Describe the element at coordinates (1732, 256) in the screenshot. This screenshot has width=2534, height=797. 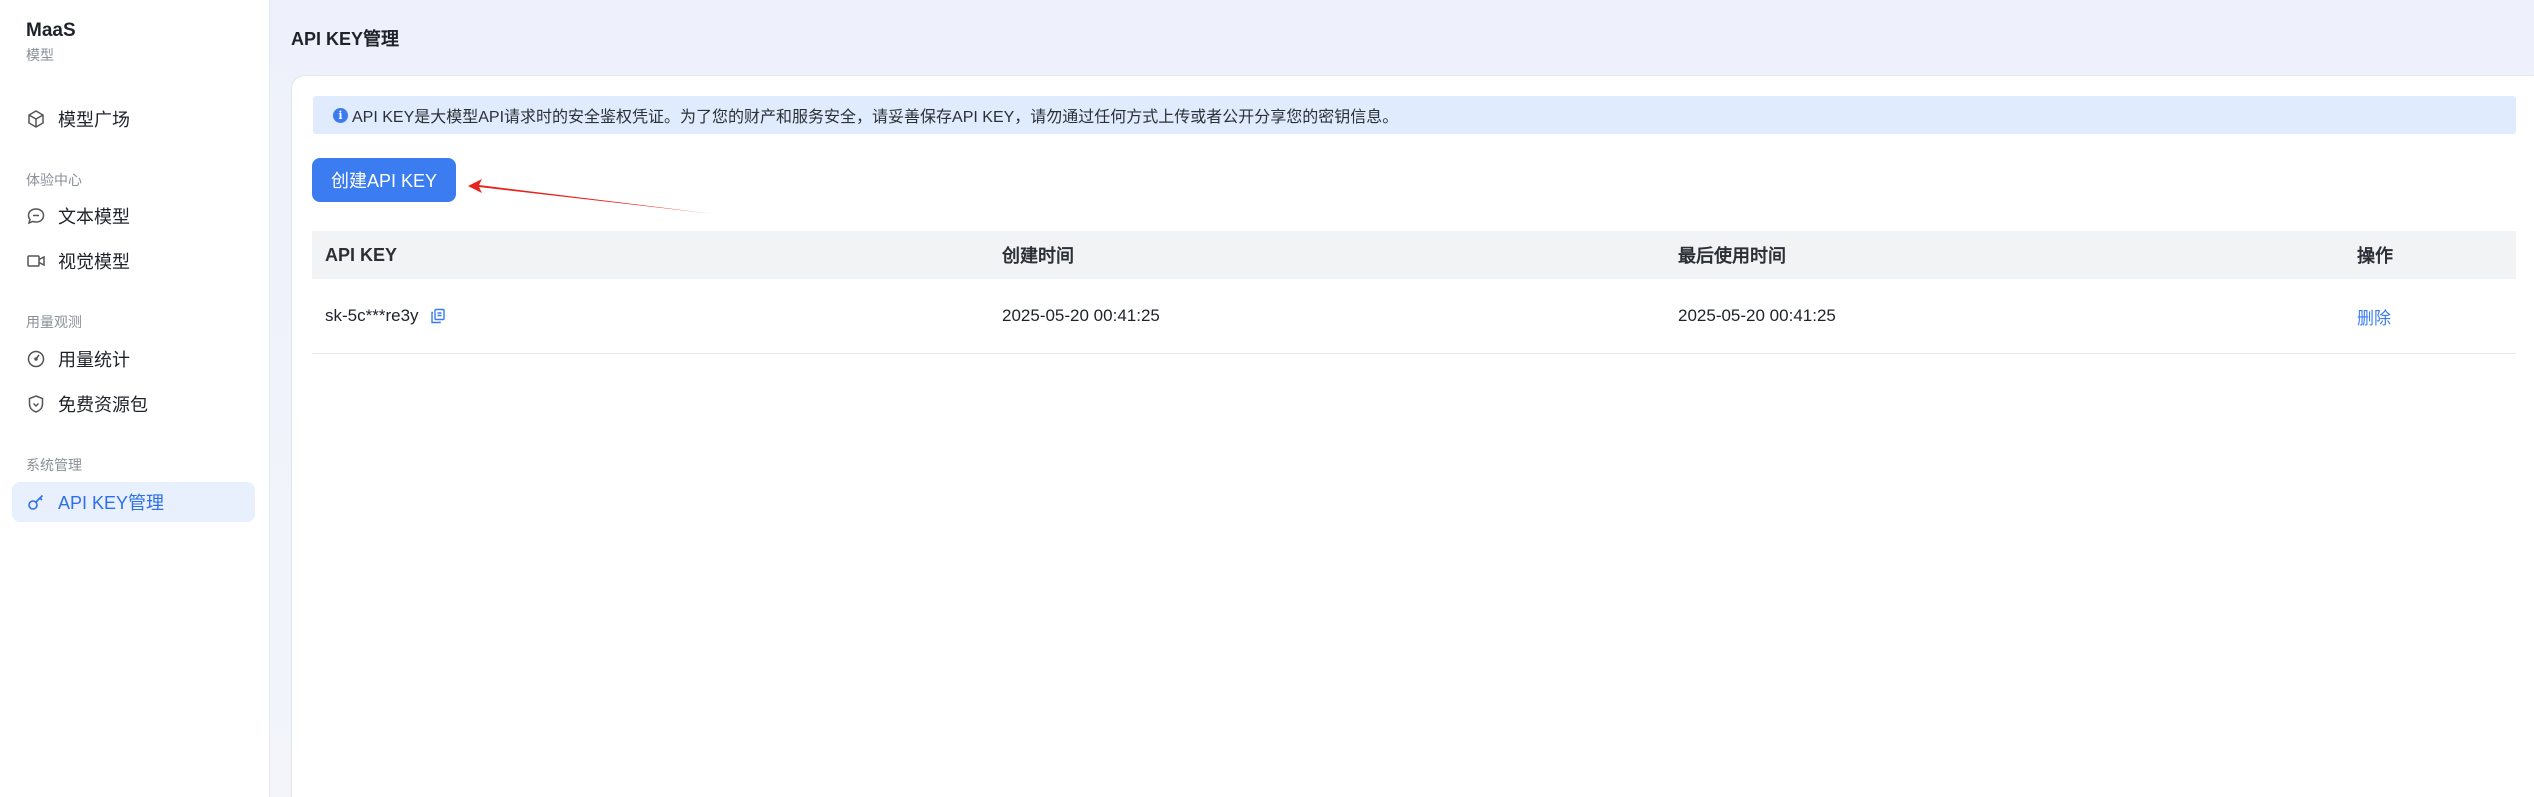
I see `column-header-last-used: 最后使用时间` at that location.